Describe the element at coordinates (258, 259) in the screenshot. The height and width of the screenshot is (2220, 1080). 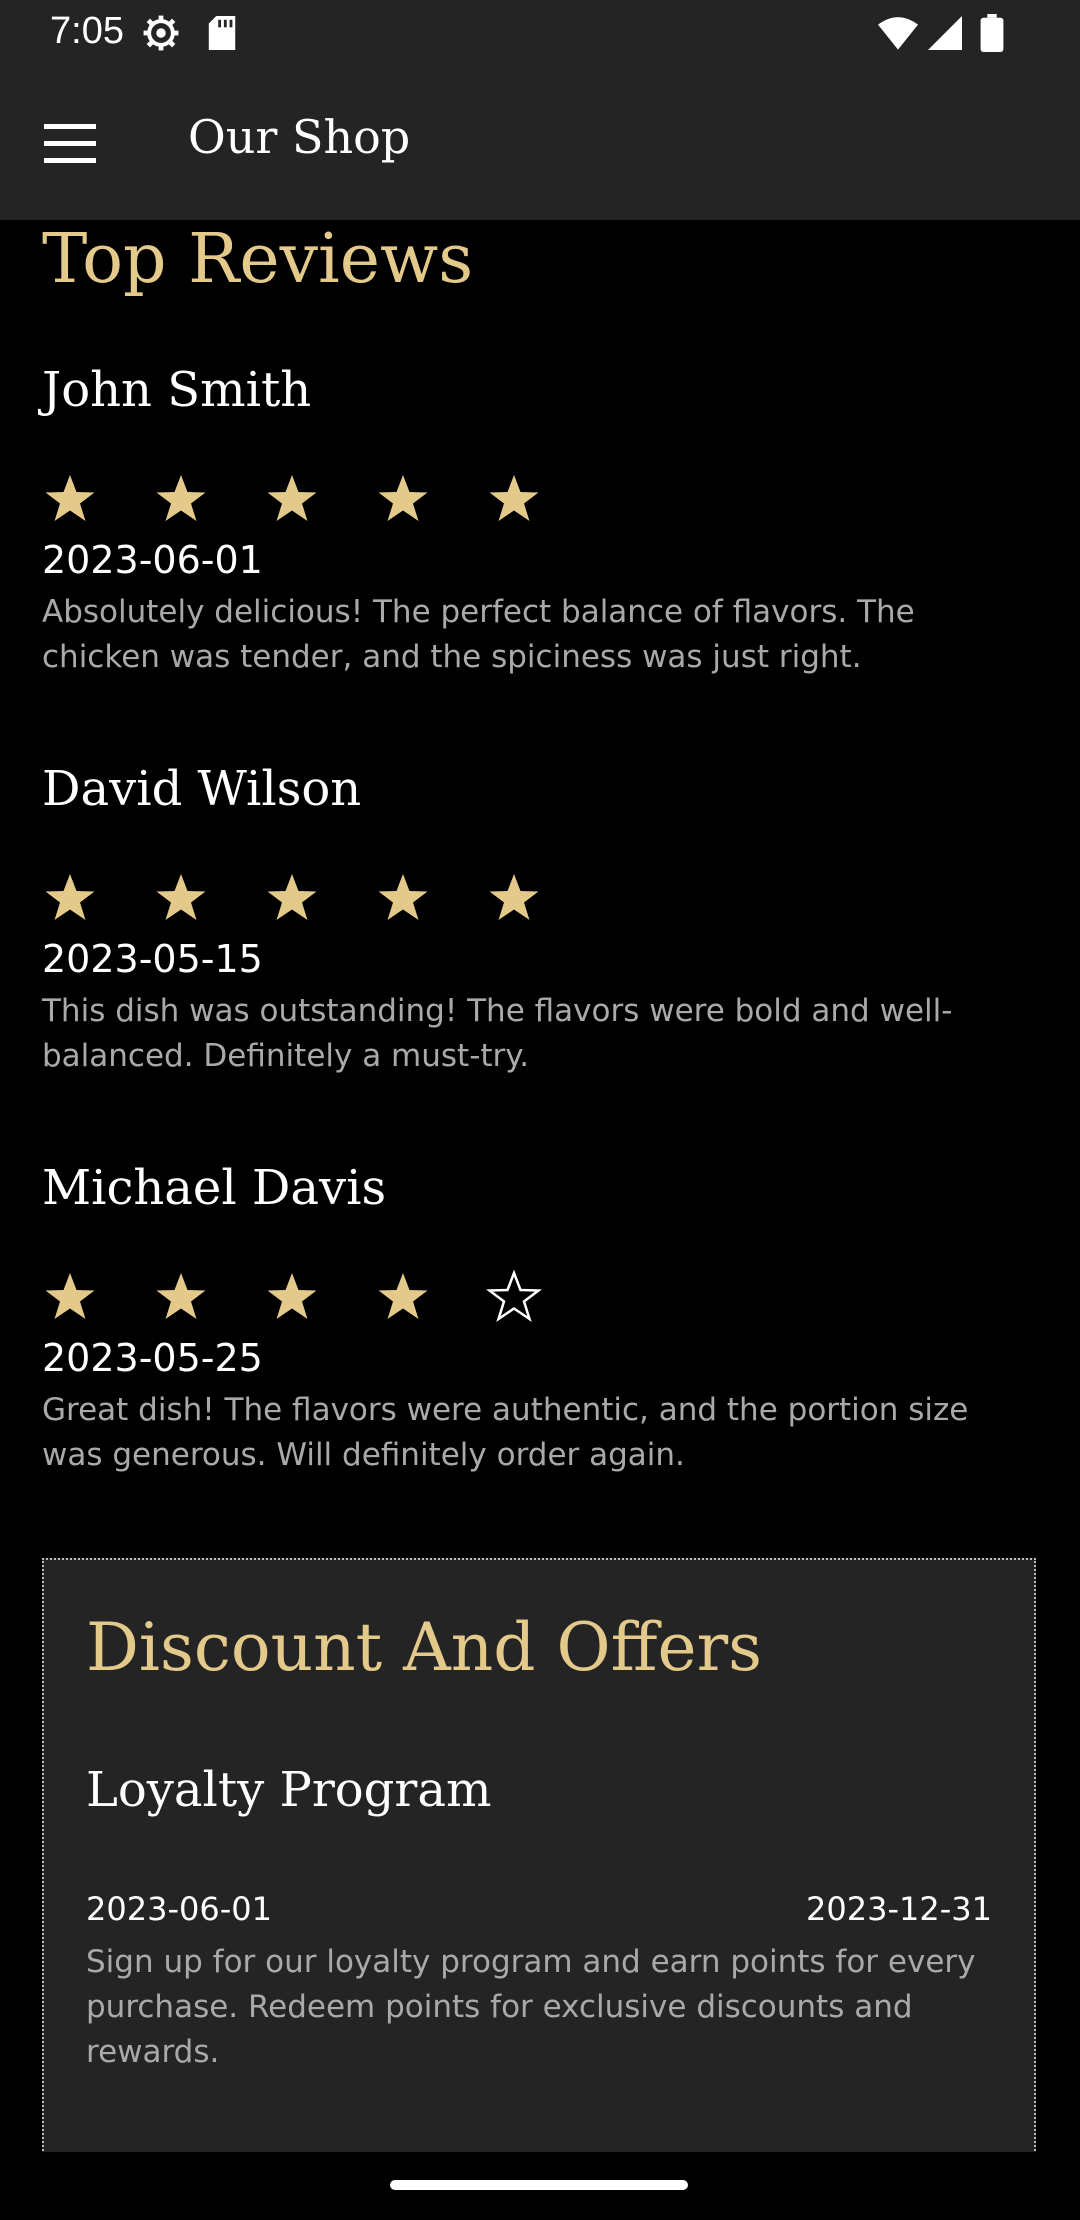
I see `top-reviews-title: Top Reviews` at that location.